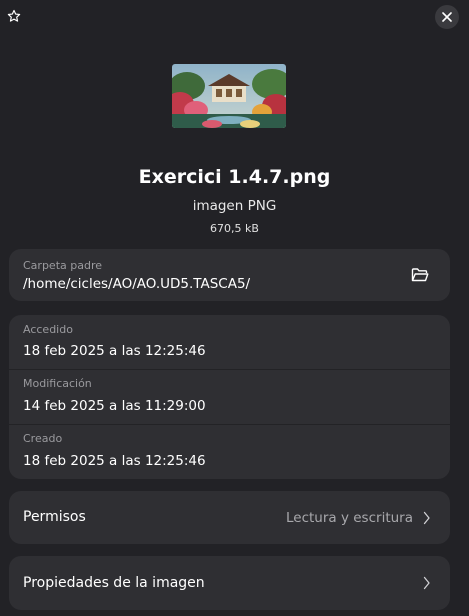 The height and width of the screenshot is (616, 469). I want to click on open-folder-button, so click(420, 275).